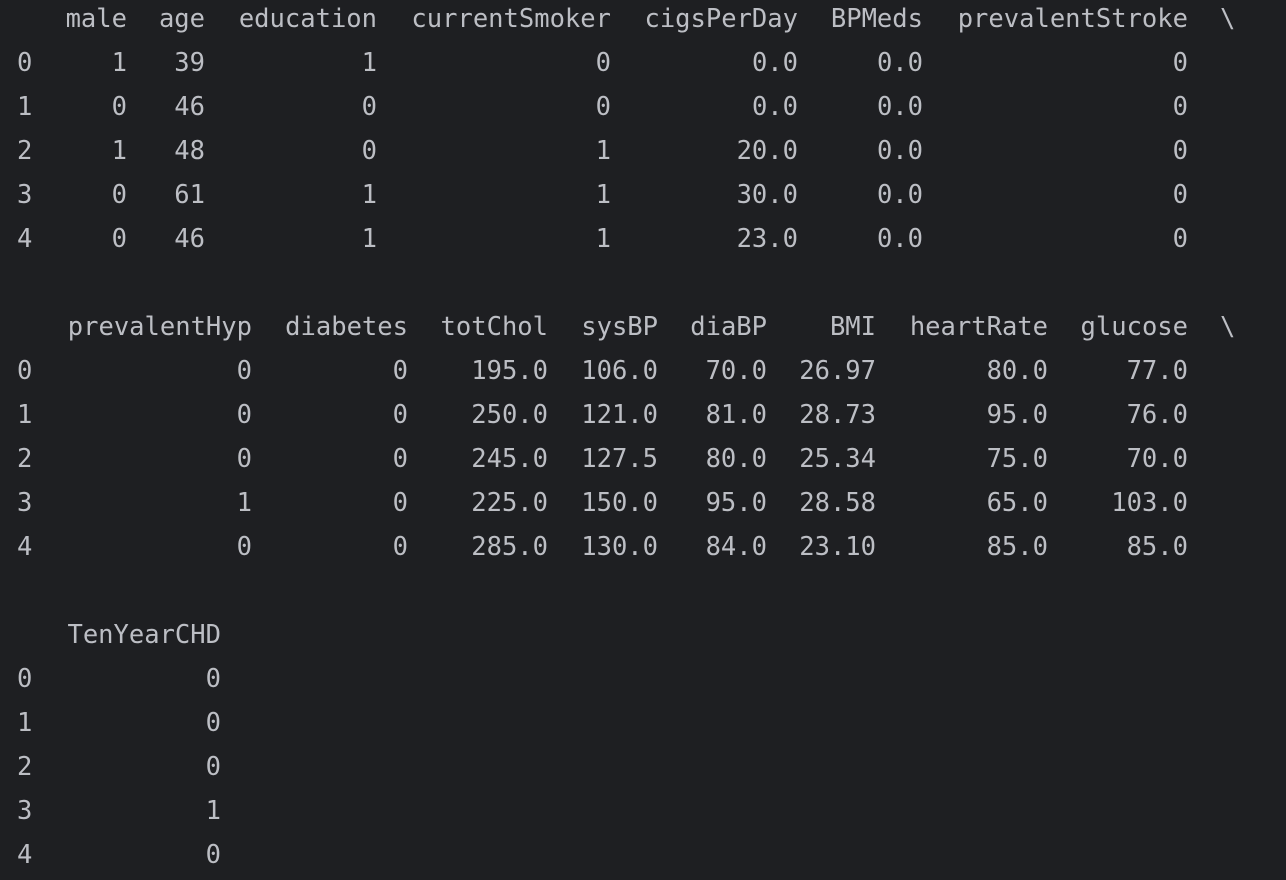 The height and width of the screenshot is (880, 1286). I want to click on table-cell: 103.0, so click(1149, 503).